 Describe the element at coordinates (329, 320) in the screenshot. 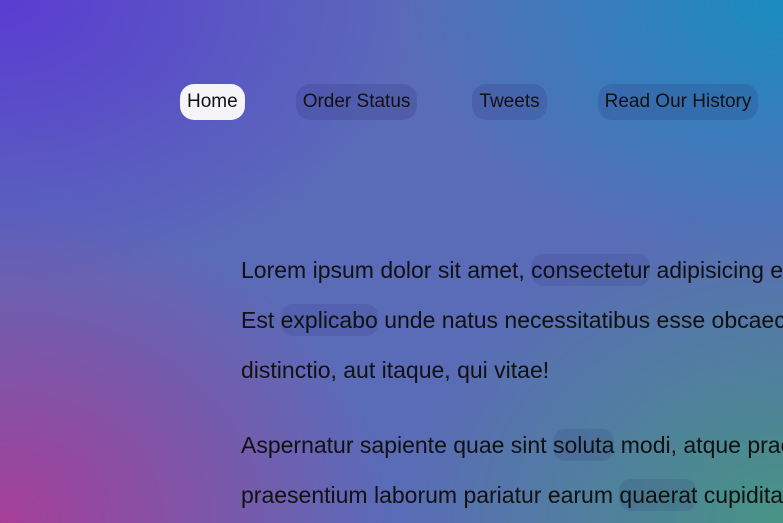

I see `highlighted-word: explicabo` at that location.